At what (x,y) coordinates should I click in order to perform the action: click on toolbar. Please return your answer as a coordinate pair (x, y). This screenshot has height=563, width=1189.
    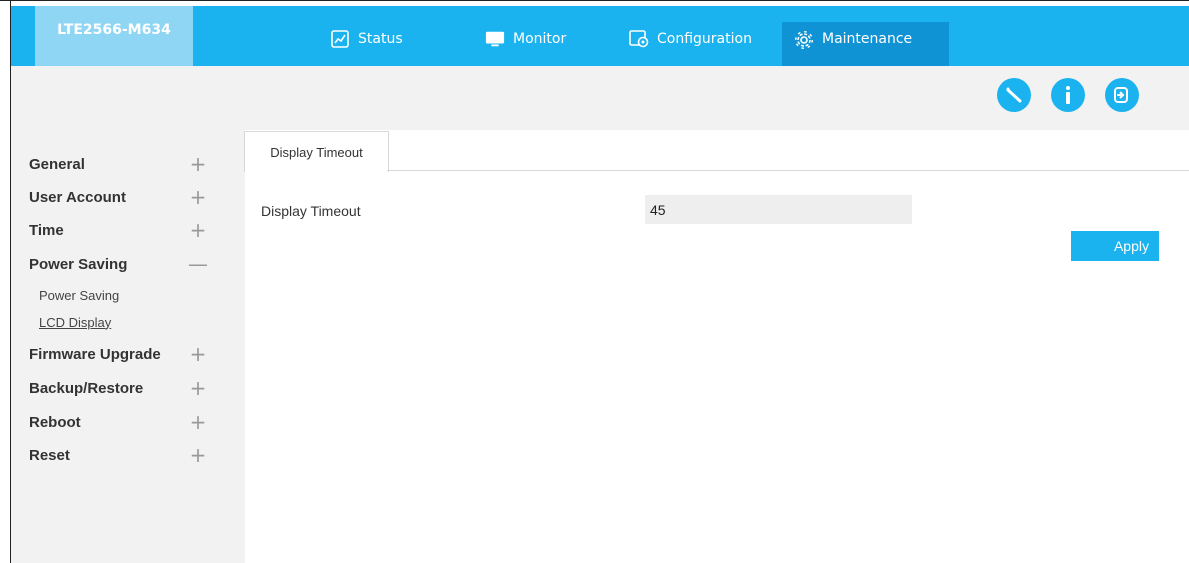
    Looking at the image, I should click on (600, 98).